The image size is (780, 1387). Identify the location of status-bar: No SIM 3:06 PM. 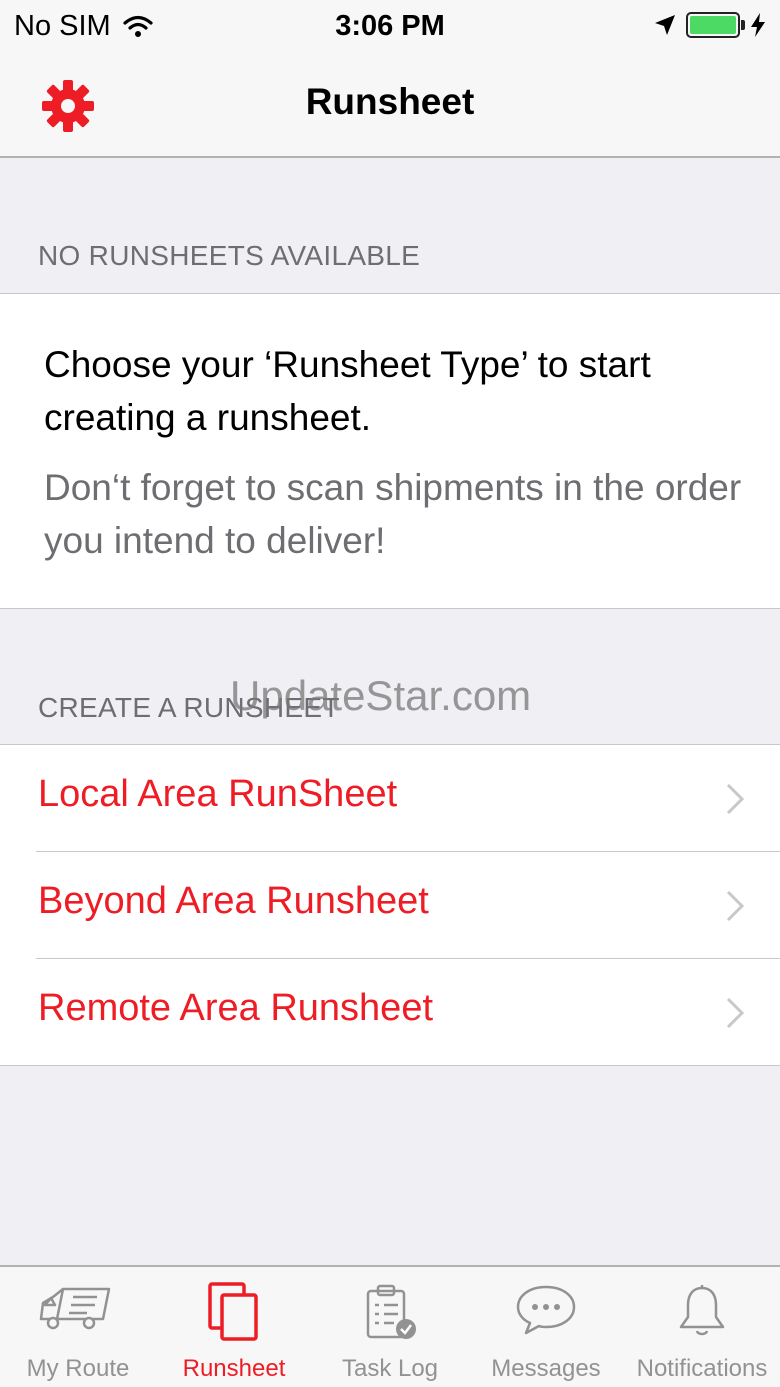
(390, 27).